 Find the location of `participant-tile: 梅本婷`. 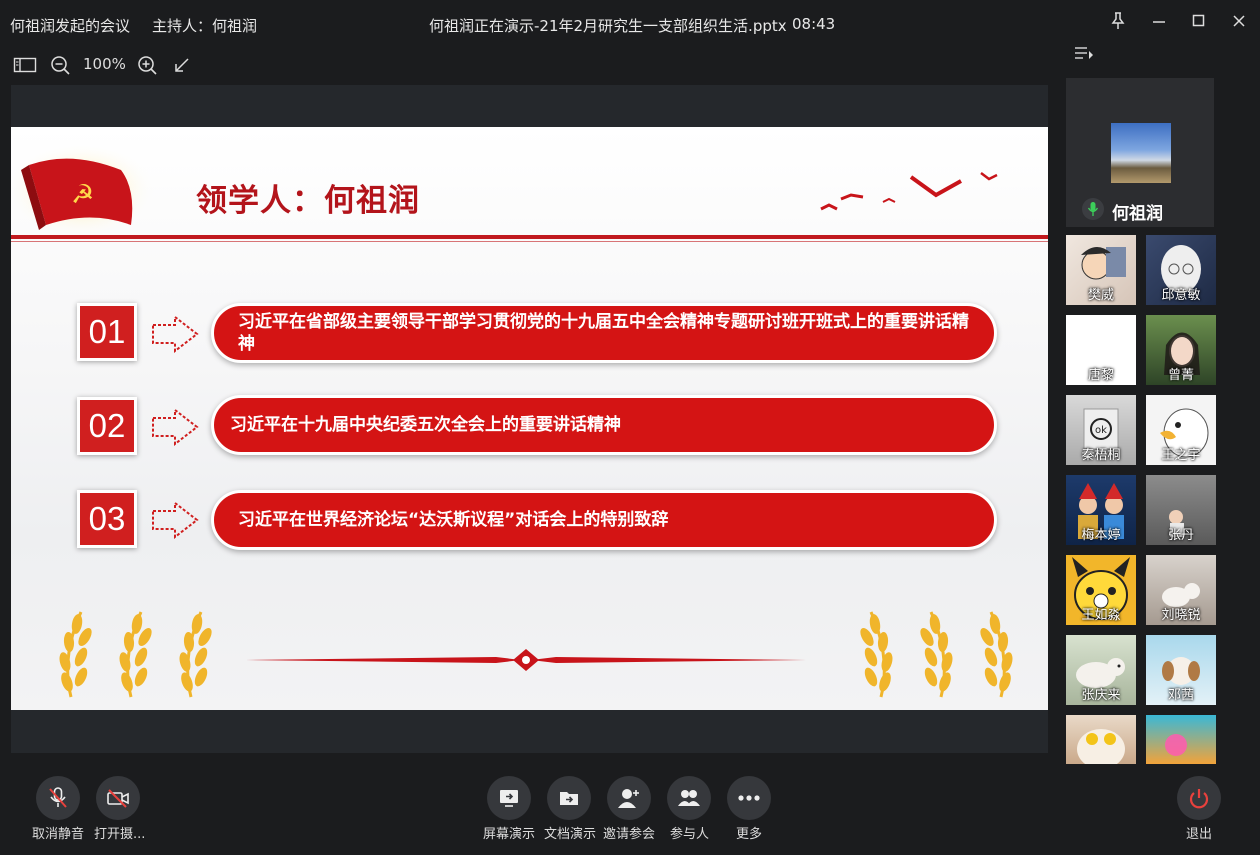

participant-tile: 梅本婷 is located at coordinates (1101, 510).